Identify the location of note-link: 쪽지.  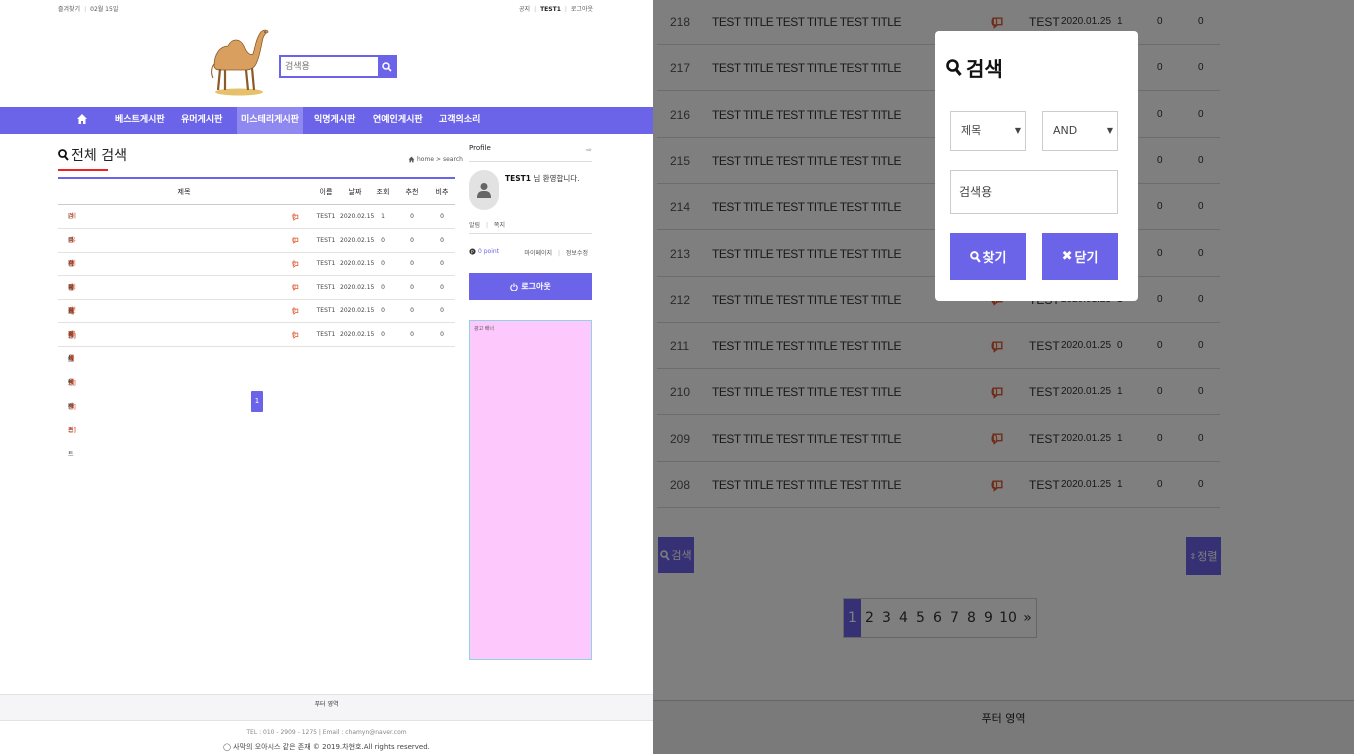
(499, 225).